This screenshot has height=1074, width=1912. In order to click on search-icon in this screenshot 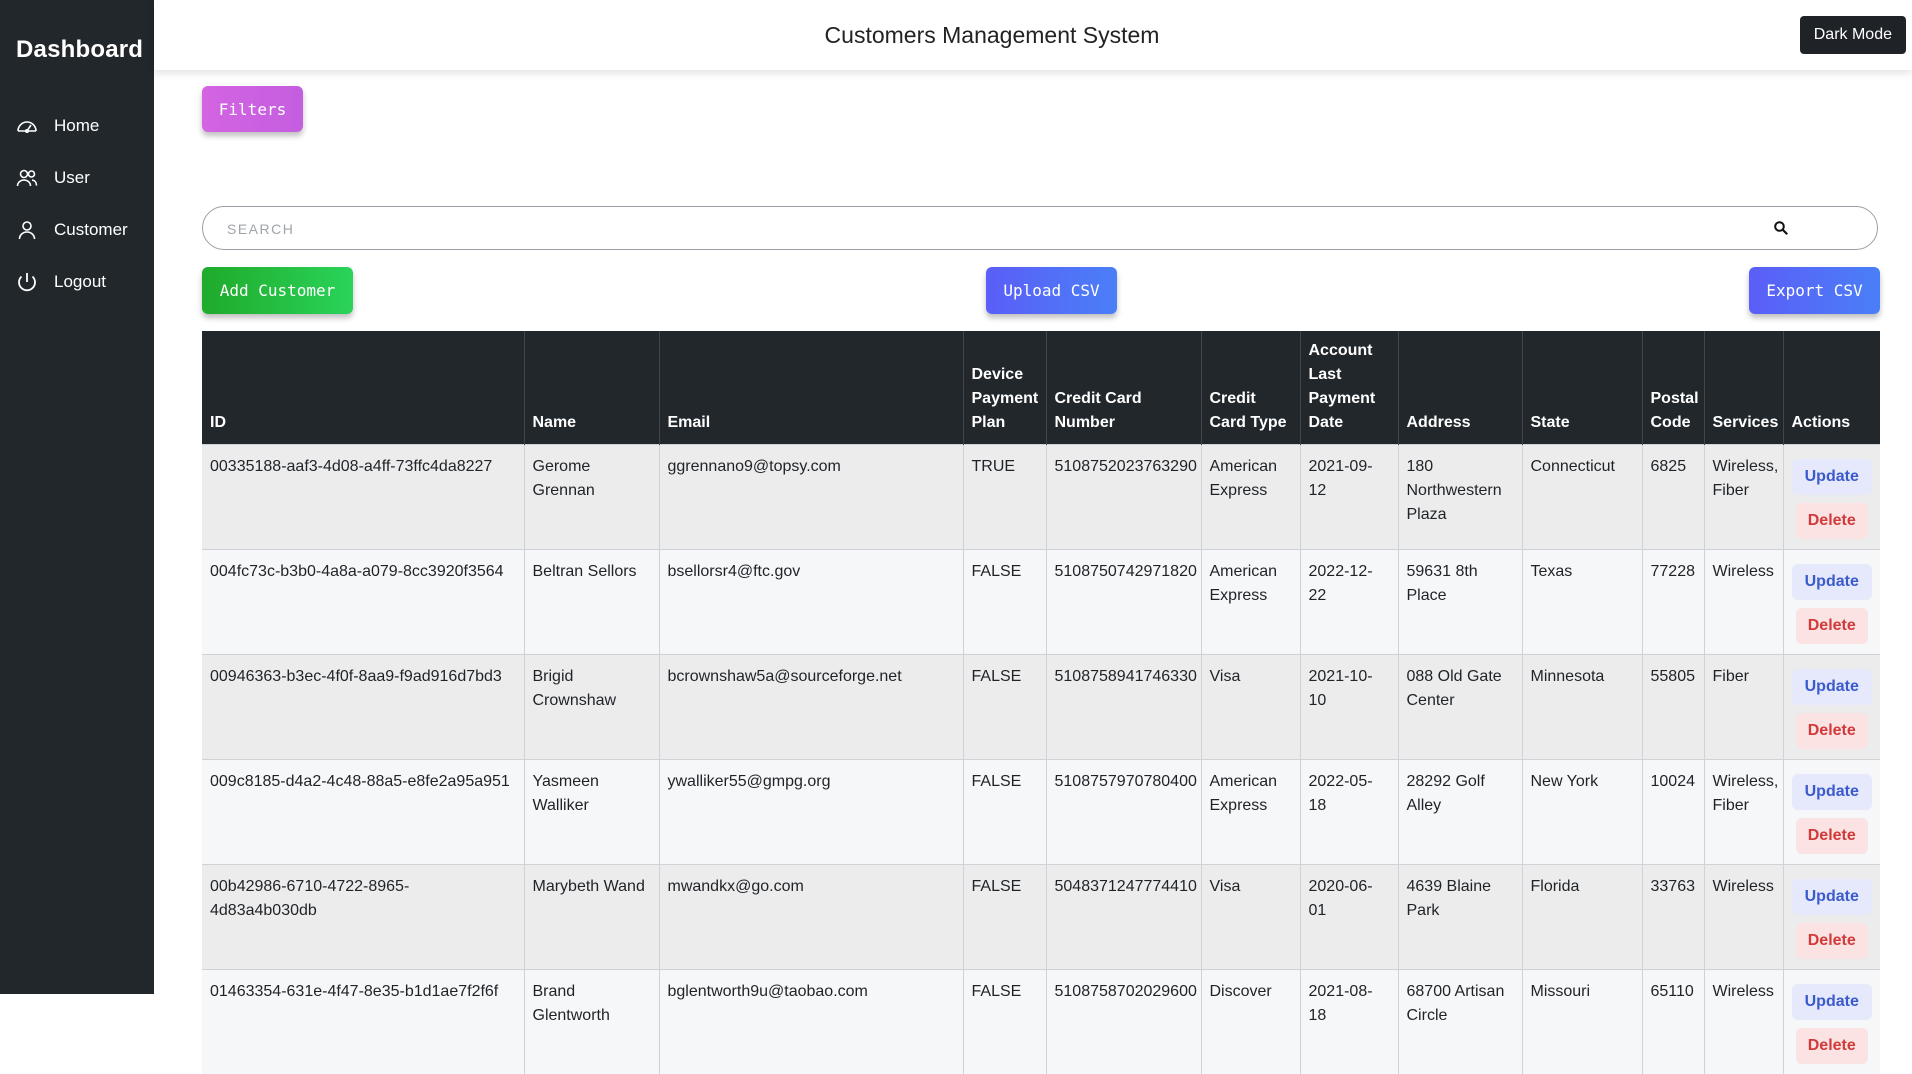, I will do `click(1781, 228)`.